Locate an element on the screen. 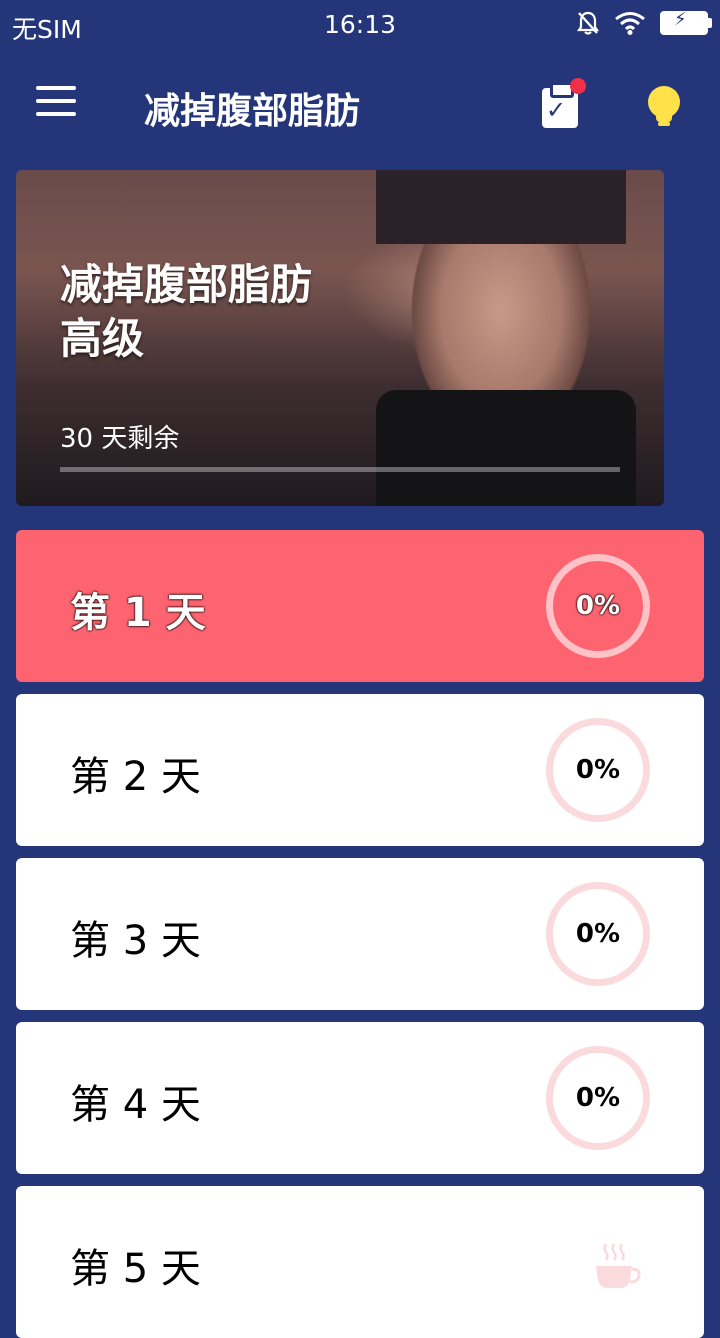 This screenshot has width=720, height=1338. day-label: 第 4 天 is located at coordinates (135, 1105).